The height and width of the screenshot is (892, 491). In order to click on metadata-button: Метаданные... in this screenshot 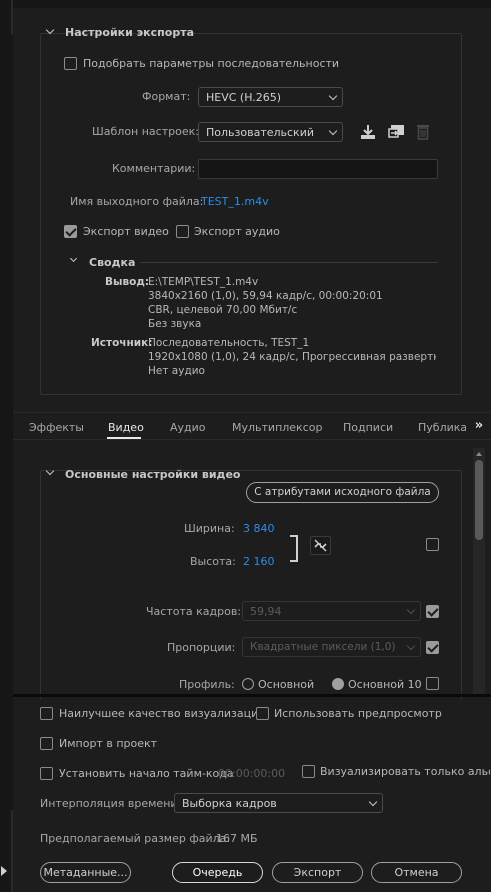, I will do `click(85, 872)`.